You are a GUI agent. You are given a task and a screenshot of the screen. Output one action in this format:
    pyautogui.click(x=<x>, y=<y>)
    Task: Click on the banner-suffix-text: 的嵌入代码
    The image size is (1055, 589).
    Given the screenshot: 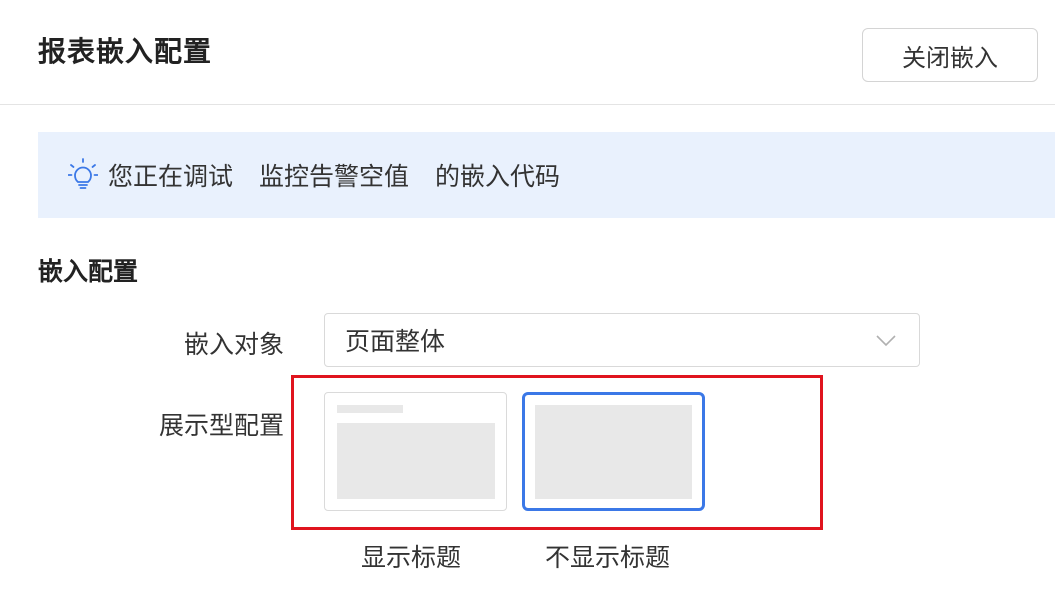 What is the action you would take?
    pyautogui.click(x=498, y=176)
    